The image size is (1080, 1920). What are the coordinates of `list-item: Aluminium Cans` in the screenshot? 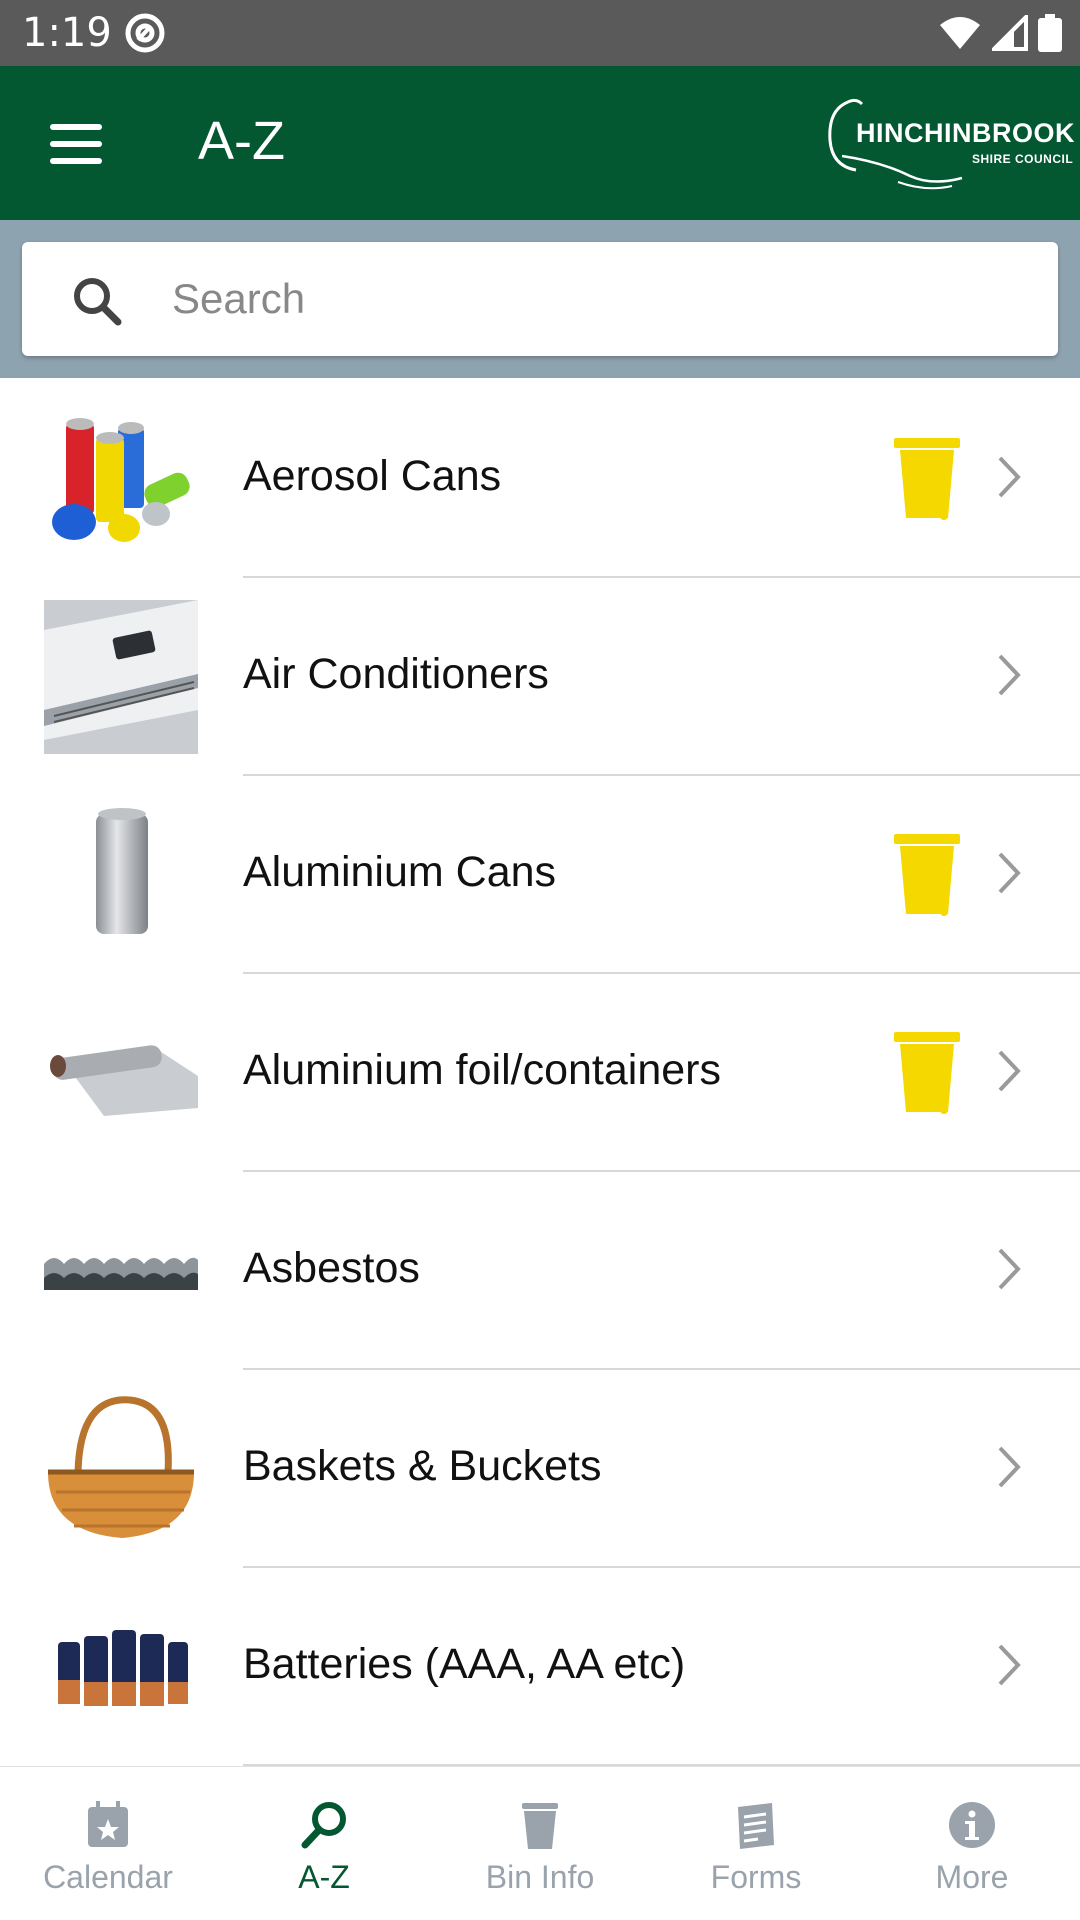 It's located at (540, 875).